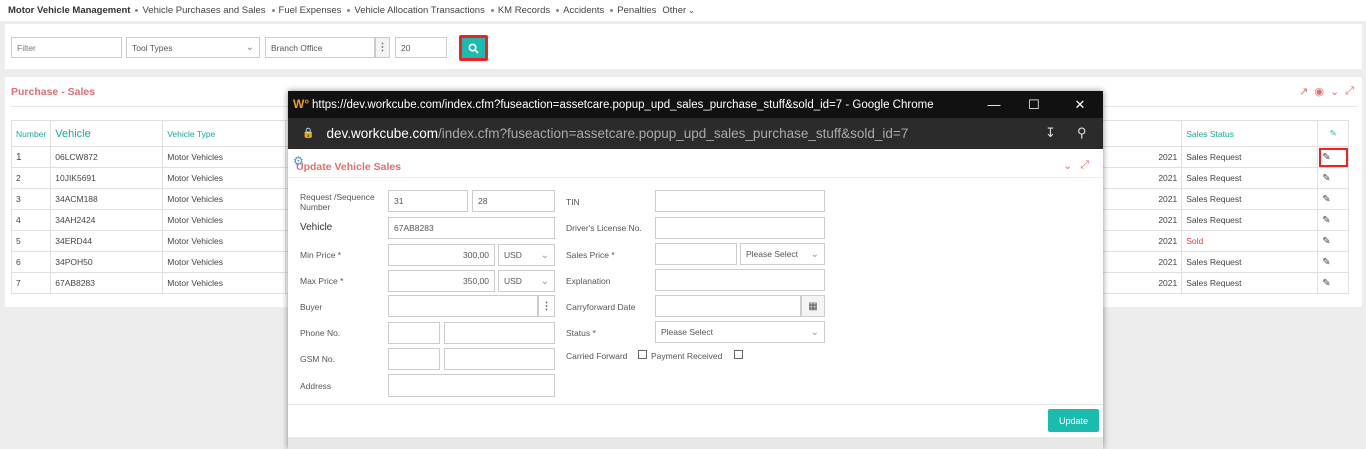 The width and height of the screenshot is (1366, 449). I want to click on maximize-icon: ☐, so click(1034, 104).